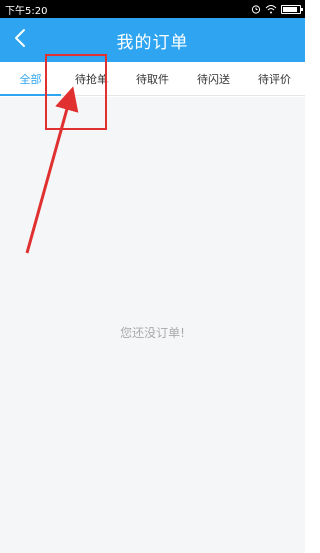  Describe the element at coordinates (76, 92) in the screenshot. I see `annotation-highlight-box` at that location.